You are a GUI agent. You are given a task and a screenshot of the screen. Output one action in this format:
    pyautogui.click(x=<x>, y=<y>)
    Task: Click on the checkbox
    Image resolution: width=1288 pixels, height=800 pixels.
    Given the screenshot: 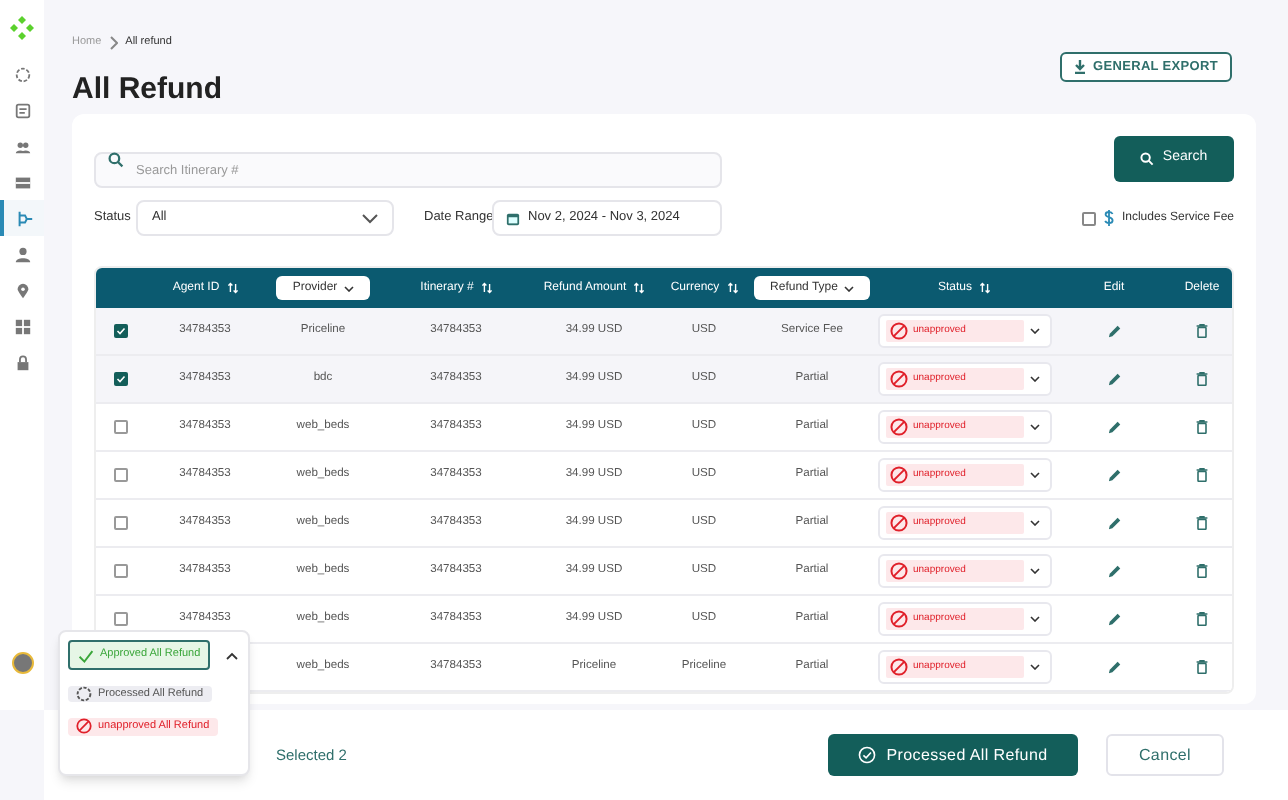 What is the action you would take?
    pyautogui.click(x=1088, y=218)
    